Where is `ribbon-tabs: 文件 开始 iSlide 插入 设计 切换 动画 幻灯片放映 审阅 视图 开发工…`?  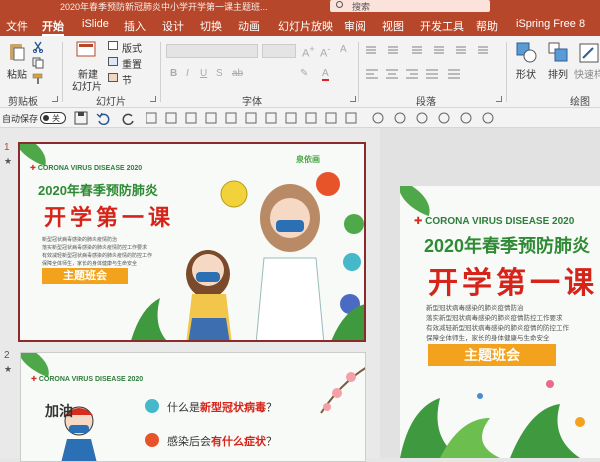 ribbon-tabs: 文件 开始 iSlide 插入 设计 切换 动画 幻灯片放映 审阅 视图 开发工… is located at coordinates (300, 25).